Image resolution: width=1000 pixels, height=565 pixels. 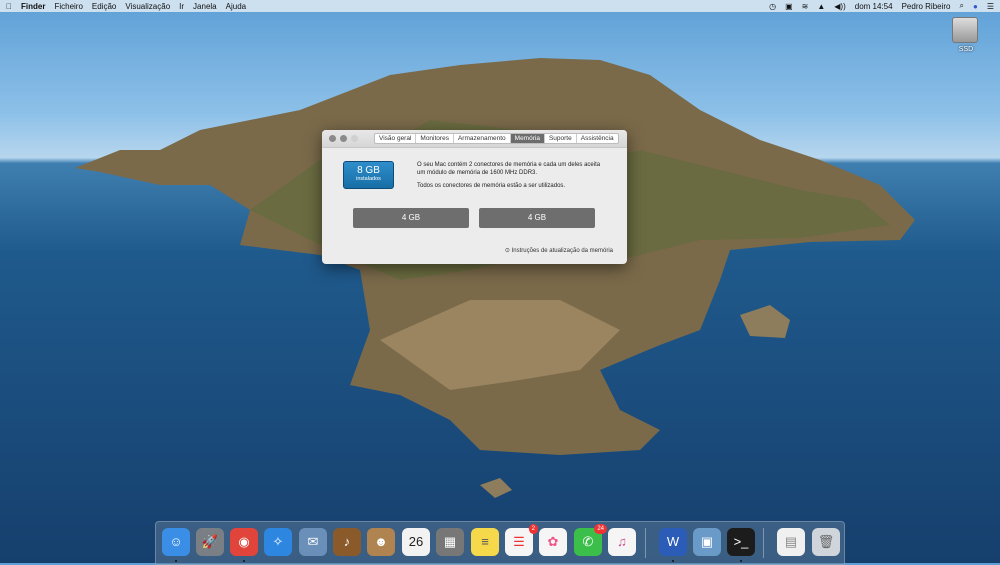 What do you see at coordinates (181, 6) in the screenshot?
I see `menu-ir: Ir` at bounding box center [181, 6].